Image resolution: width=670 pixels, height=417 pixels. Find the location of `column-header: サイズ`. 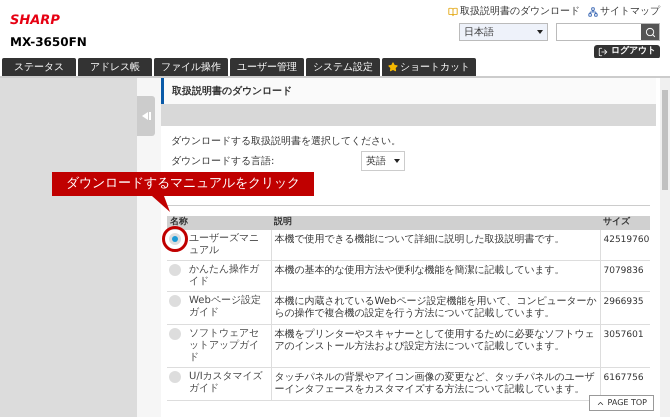

column-header: サイズ is located at coordinates (625, 223).